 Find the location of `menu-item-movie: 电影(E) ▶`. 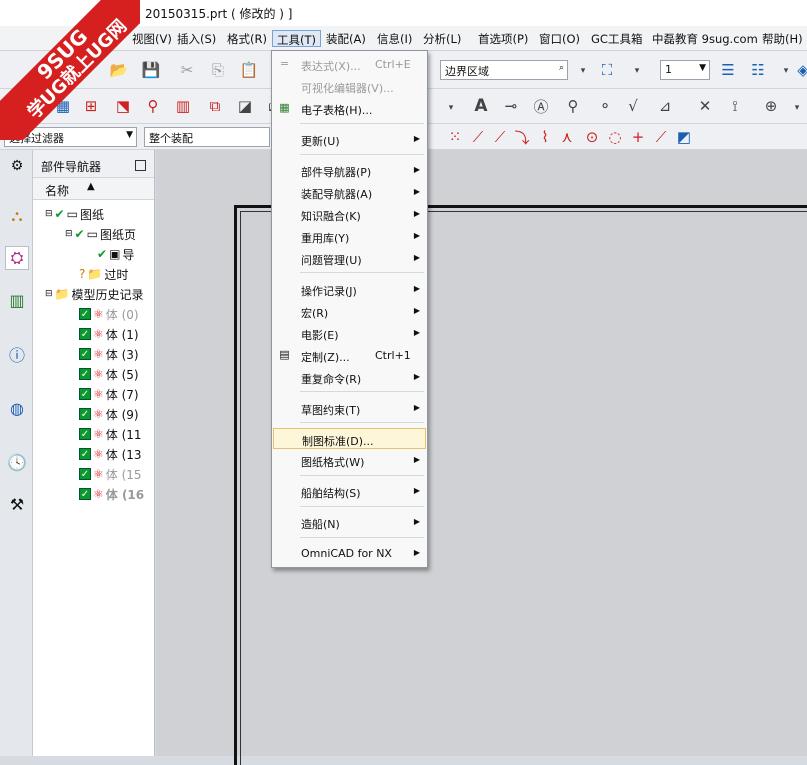

menu-item-movie: 电影(E) ▶ is located at coordinates (349, 333).